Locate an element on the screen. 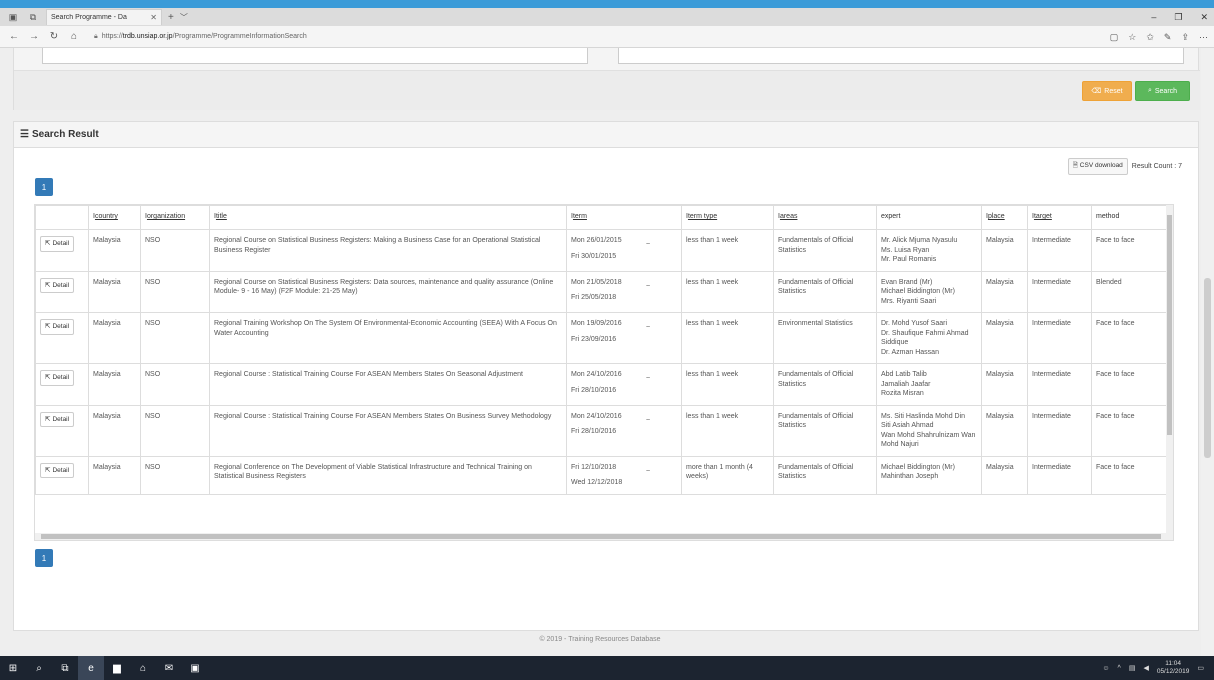 The height and width of the screenshot is (680, 1214). browser-tab-title: Search Programme - Da is located at coordinates (89, 17).